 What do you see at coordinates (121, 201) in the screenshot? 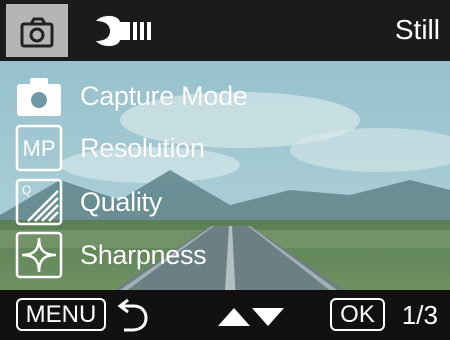
I see `menu-item-label: Quality` at bounding box center [121, 201].